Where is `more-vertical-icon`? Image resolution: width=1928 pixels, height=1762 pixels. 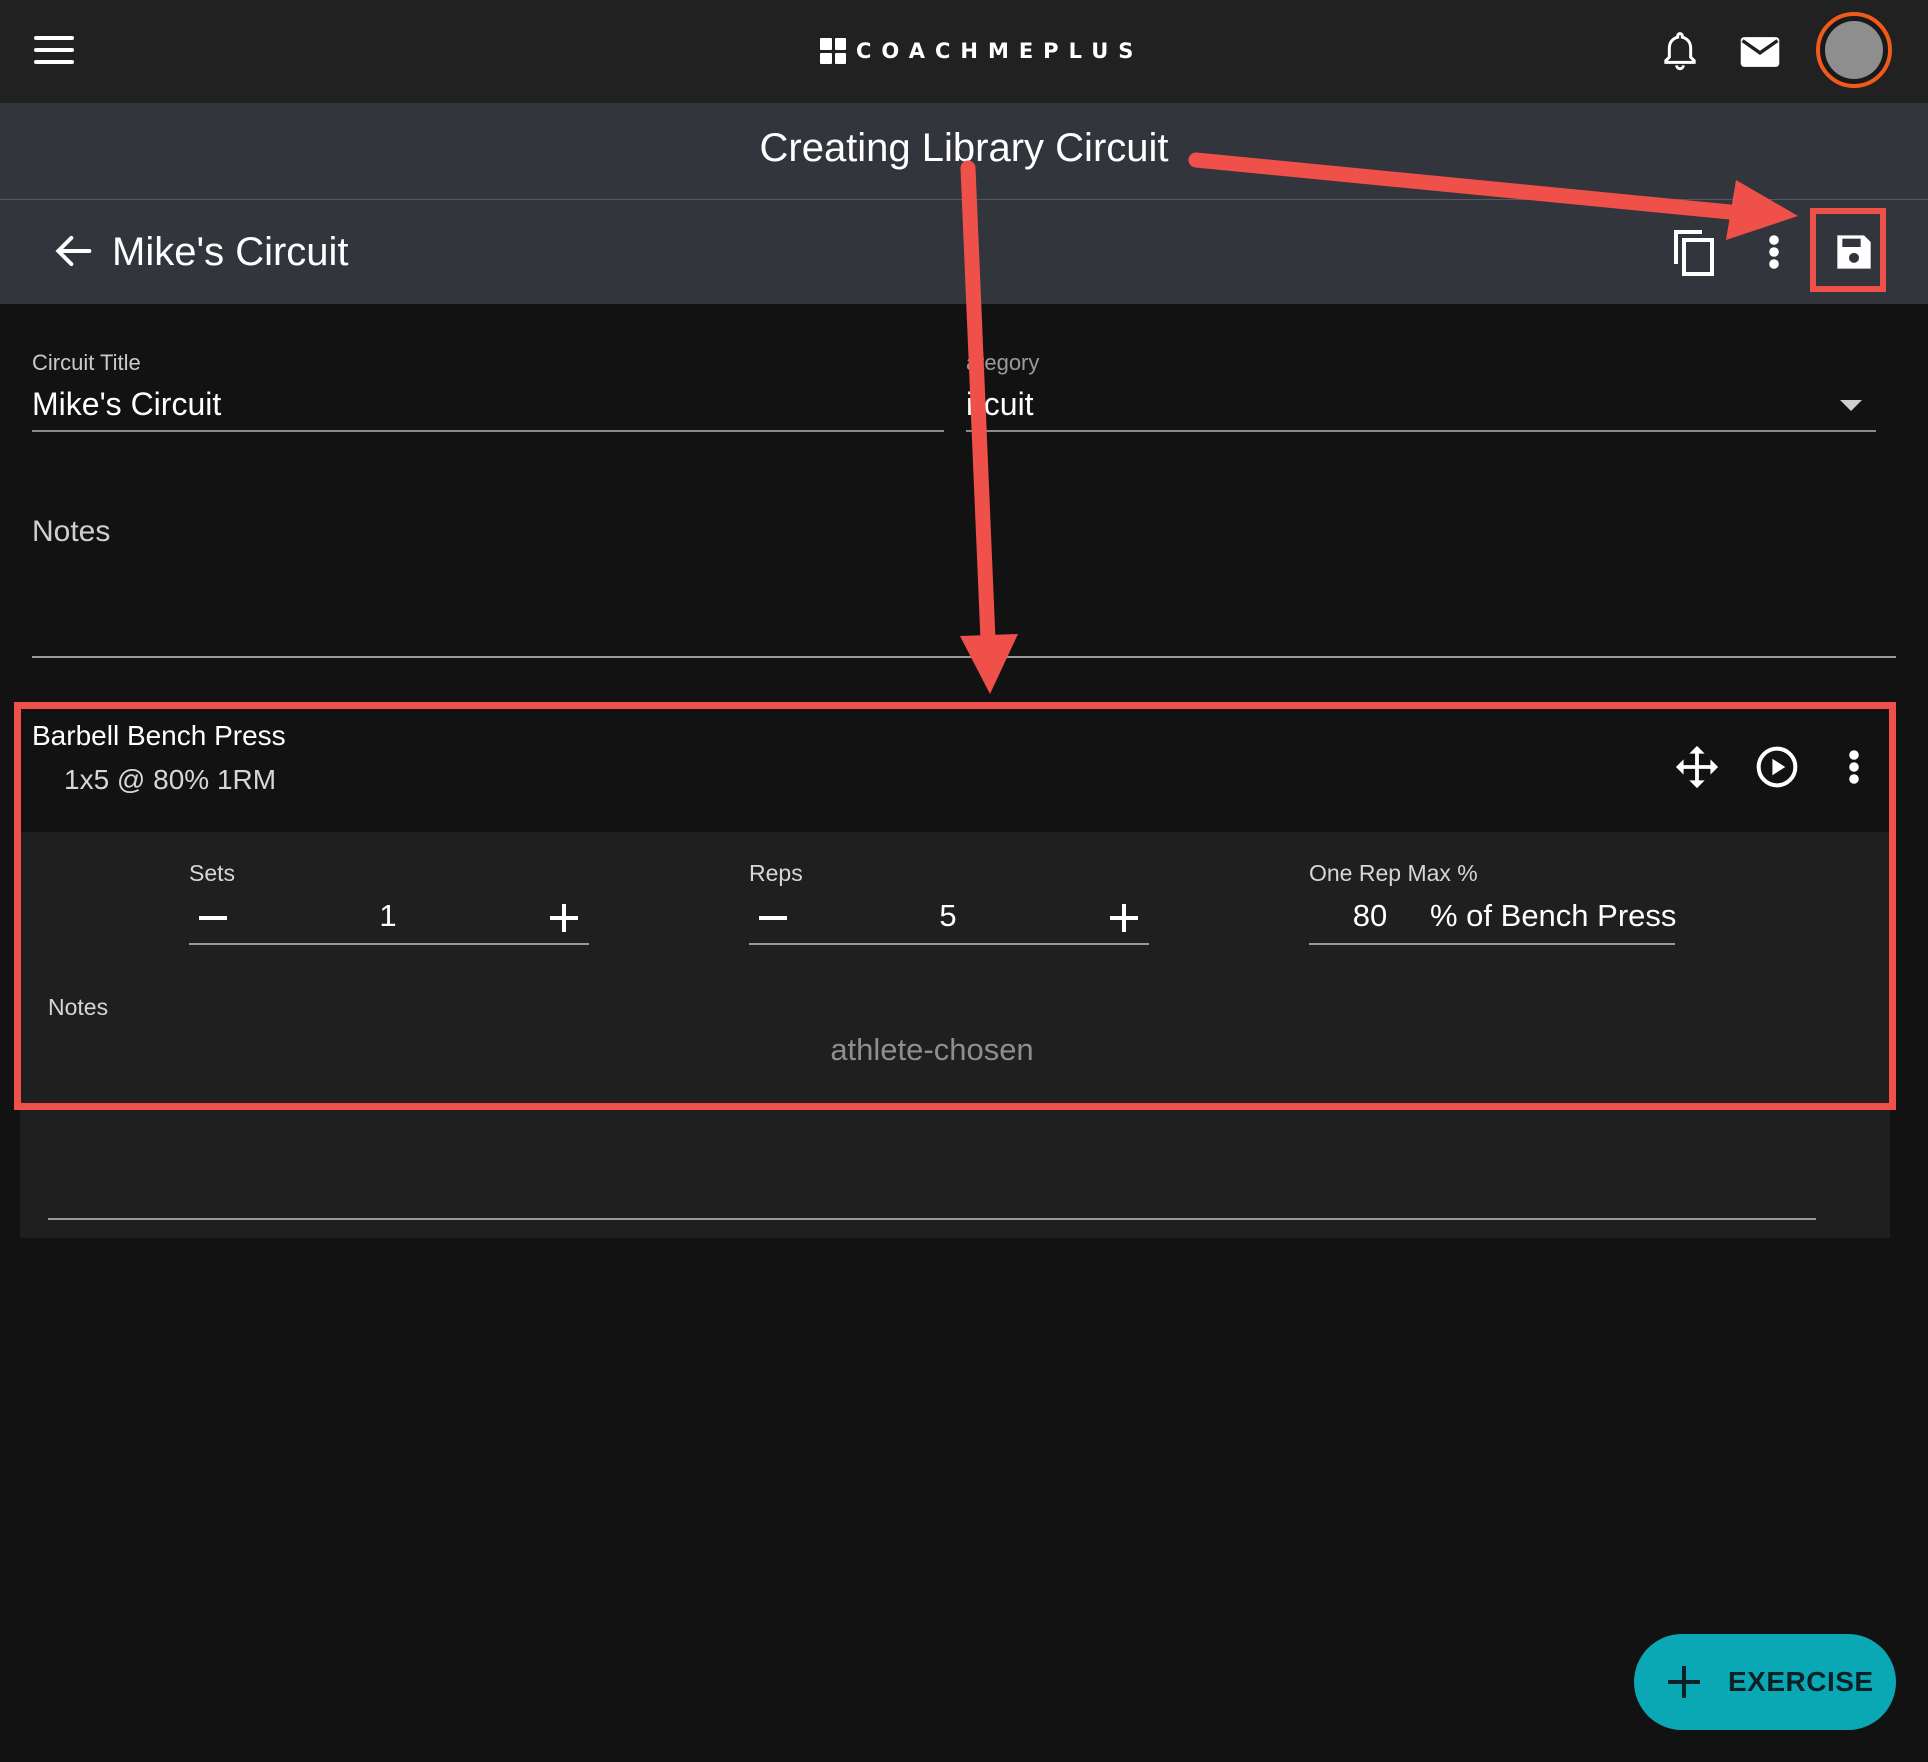 more-vertical-icon is located at coordinates (1774, 252).